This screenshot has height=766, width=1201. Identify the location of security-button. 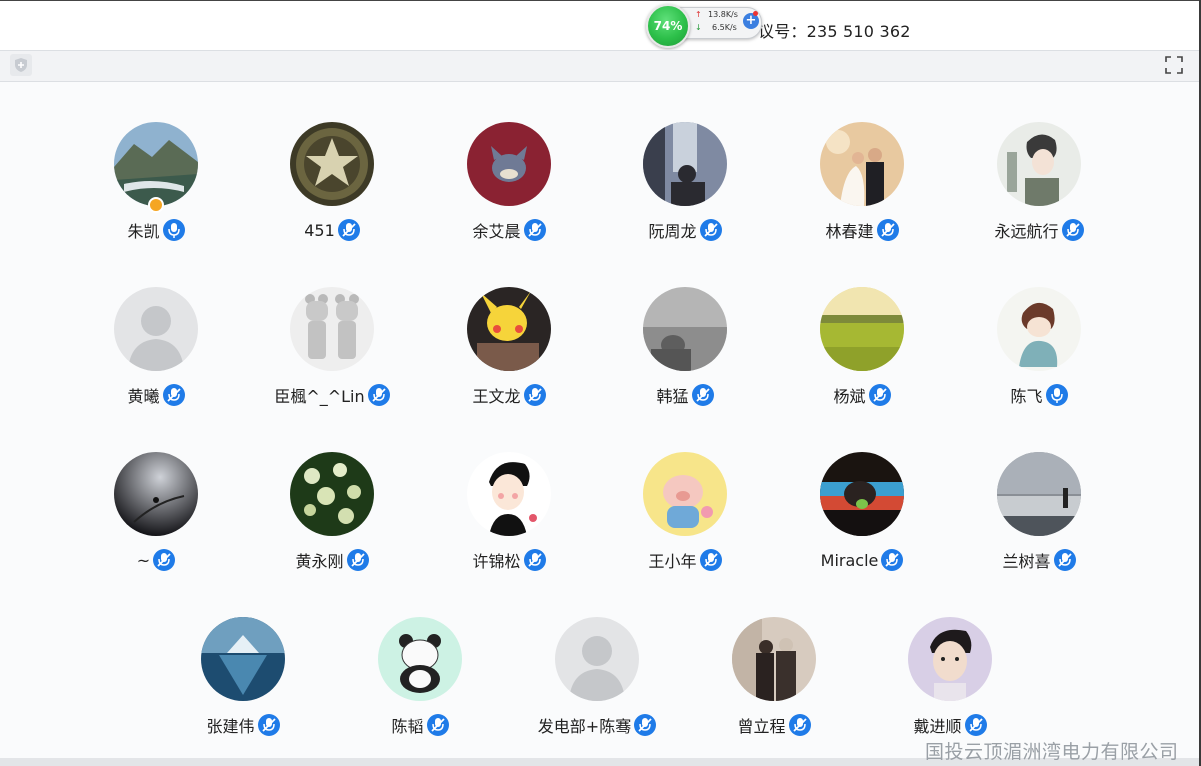
(21, 65).